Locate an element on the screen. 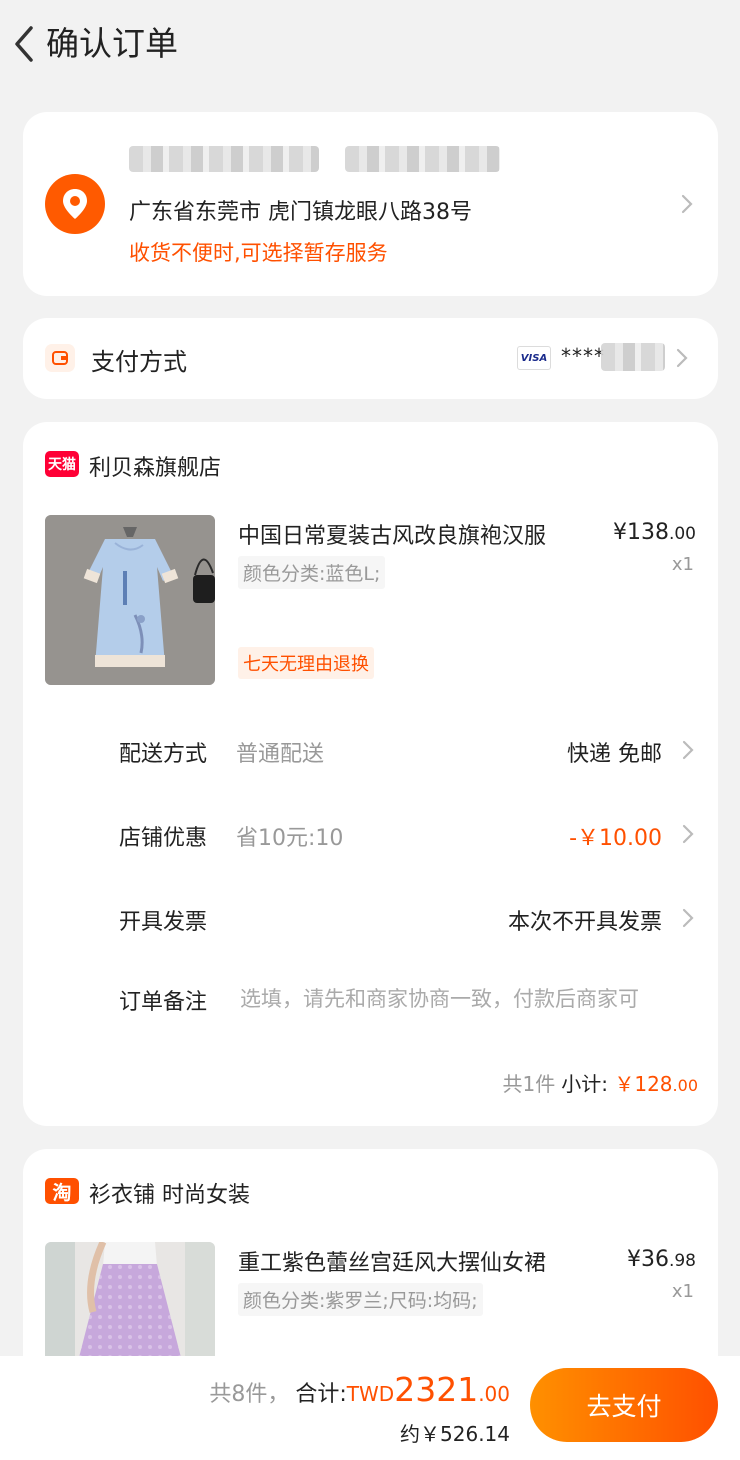 The height and width of the screenshot is (1460, 740). price-main: ¥36 is located at coordinates (647, 1259).